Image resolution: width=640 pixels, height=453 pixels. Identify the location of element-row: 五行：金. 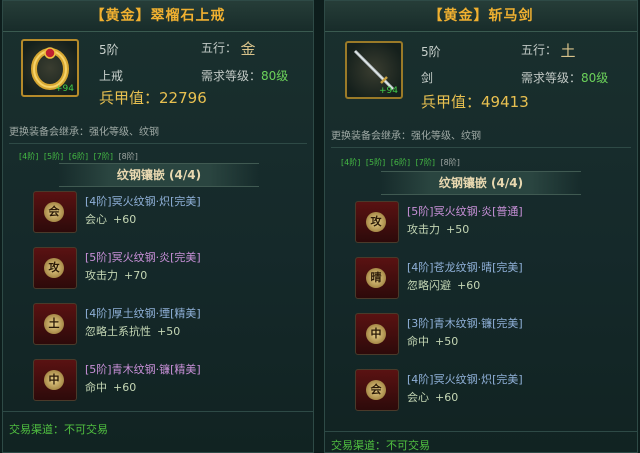
(230, 48).